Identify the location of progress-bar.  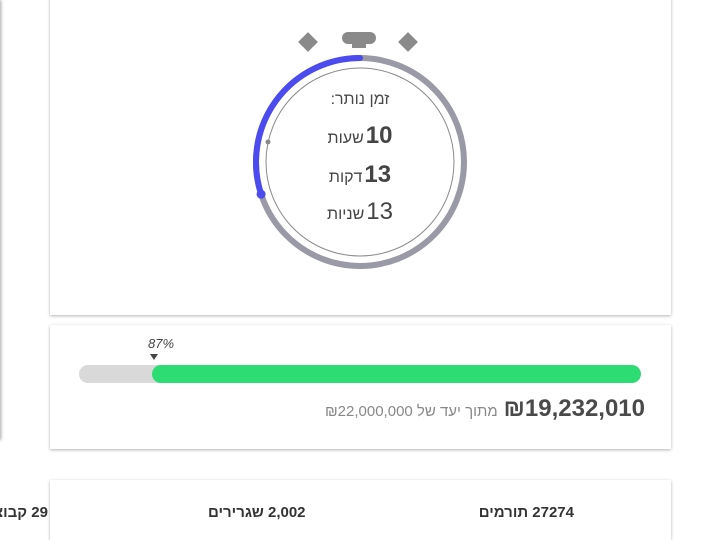
(360, 374).